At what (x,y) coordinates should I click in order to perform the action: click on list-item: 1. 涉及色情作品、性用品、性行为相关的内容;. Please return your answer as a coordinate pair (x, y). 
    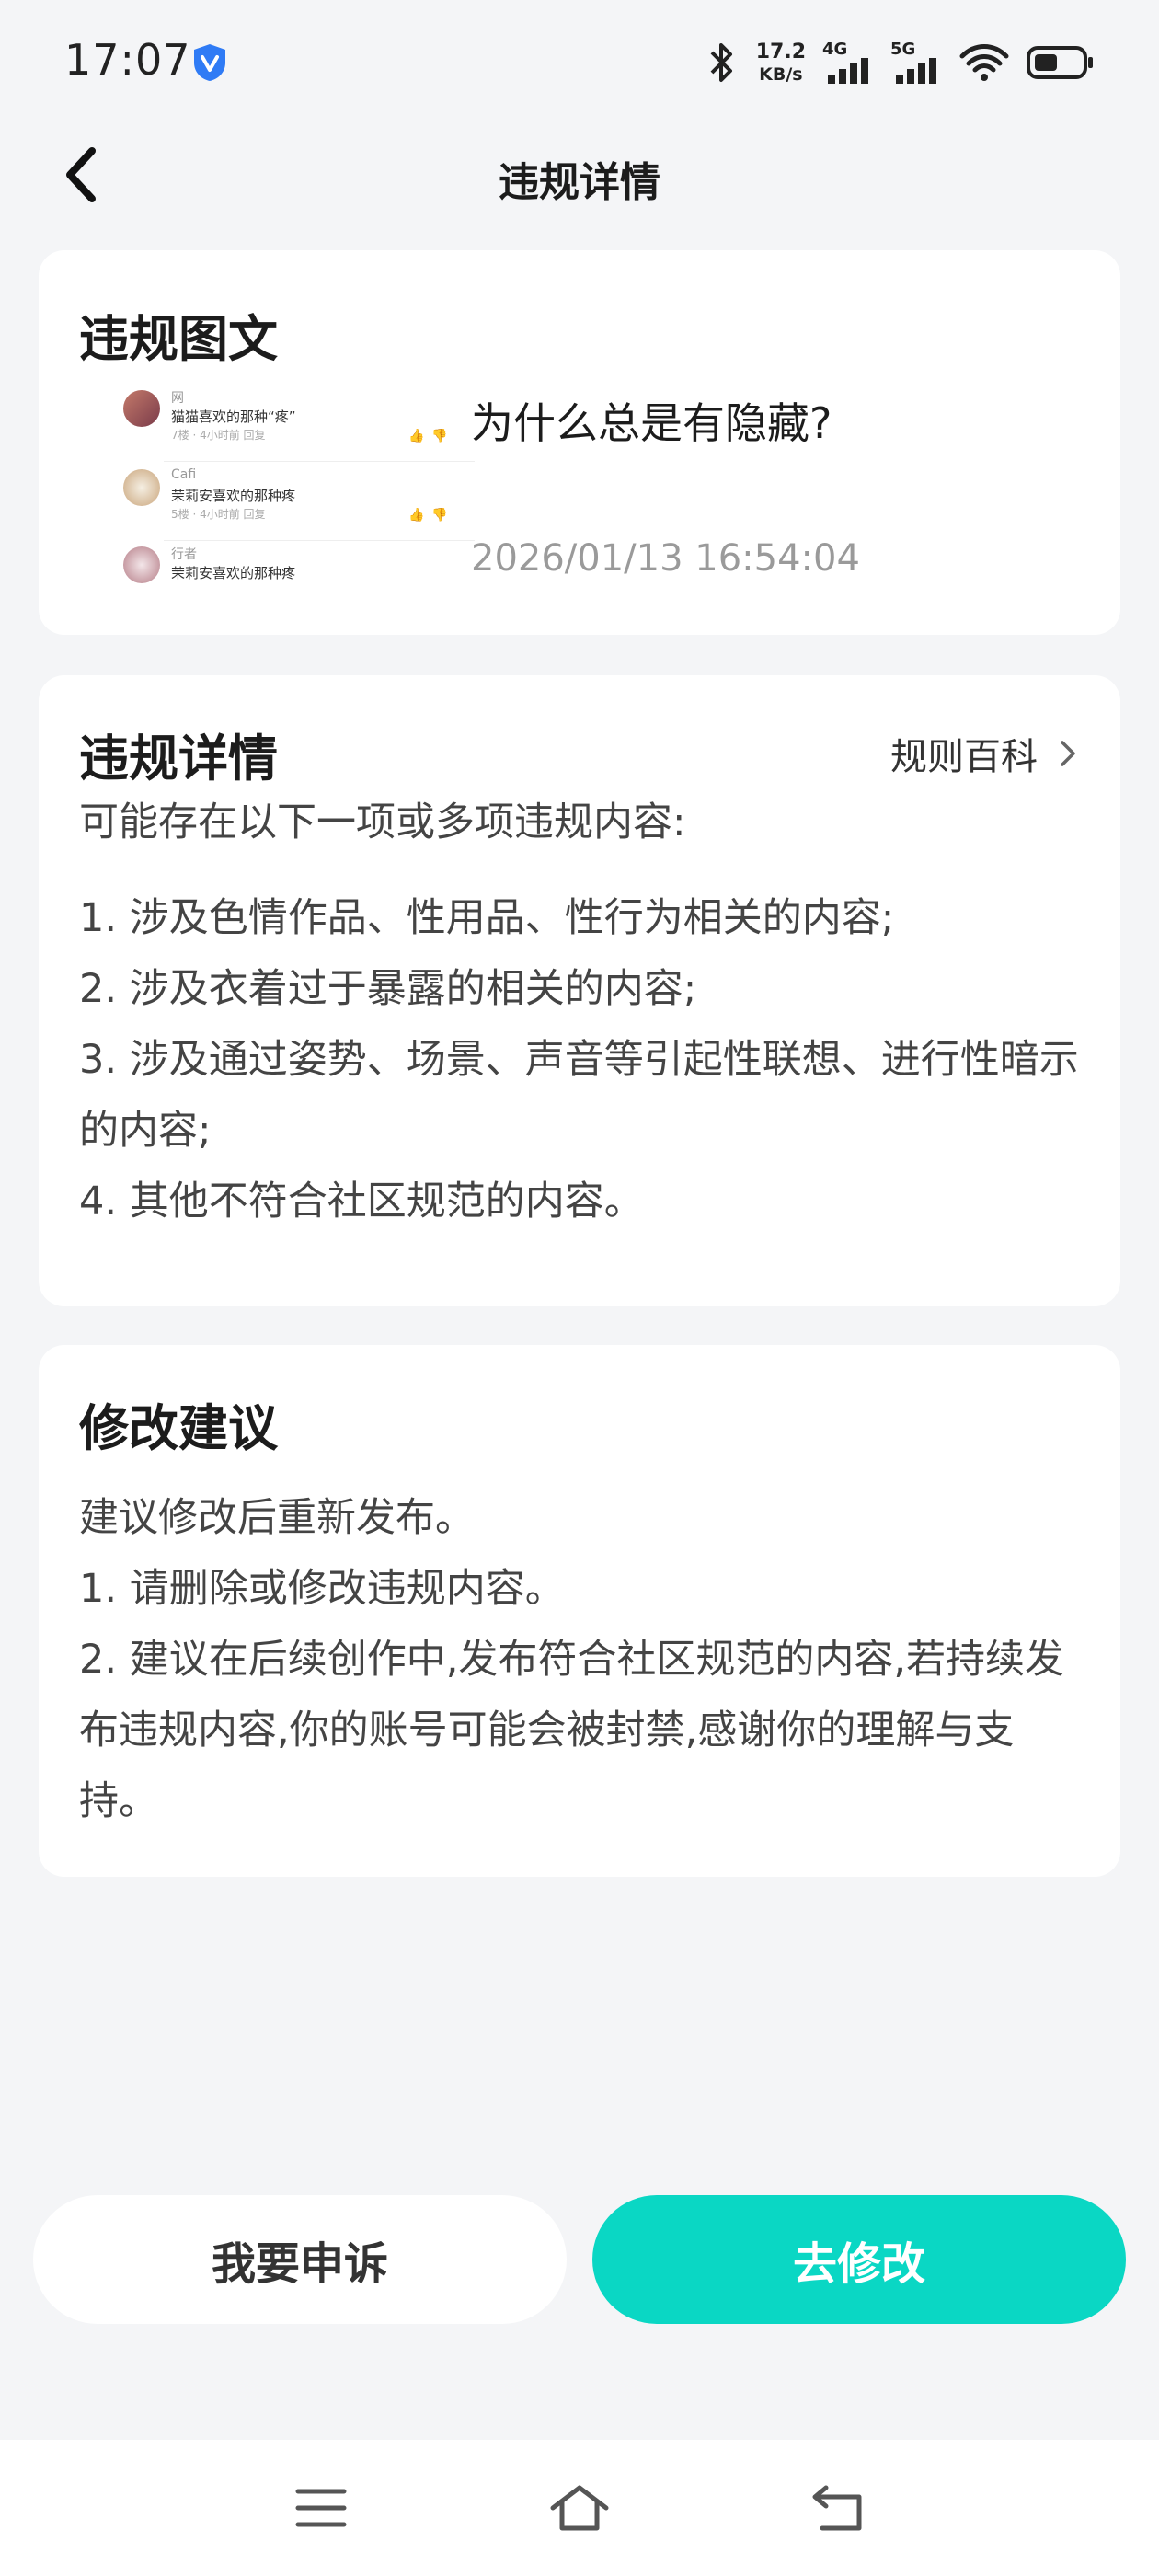
    Looking at the image, I should click on (487, 918).